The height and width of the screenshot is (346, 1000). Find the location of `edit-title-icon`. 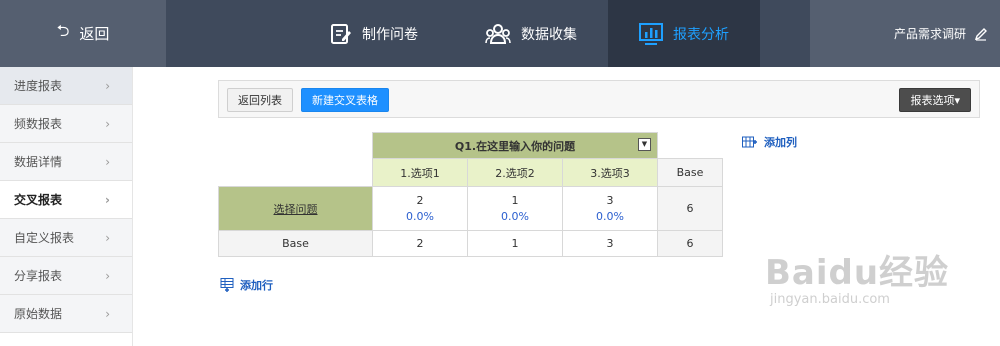

edit-title-icon is located at coordinates (981, 34).